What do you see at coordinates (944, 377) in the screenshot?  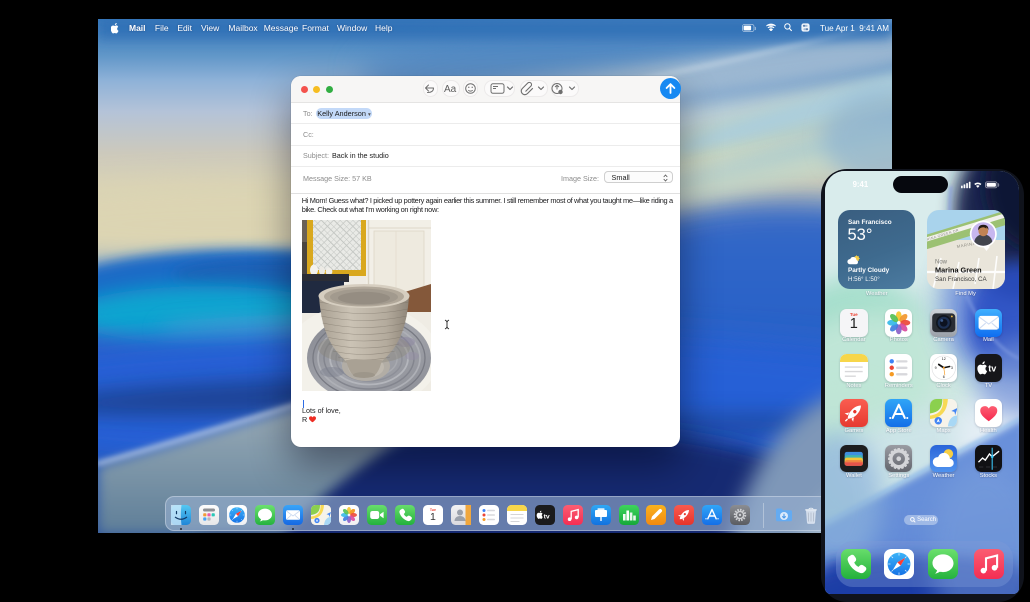 I see `svg-text: 6` at bounding box center [944, 377].